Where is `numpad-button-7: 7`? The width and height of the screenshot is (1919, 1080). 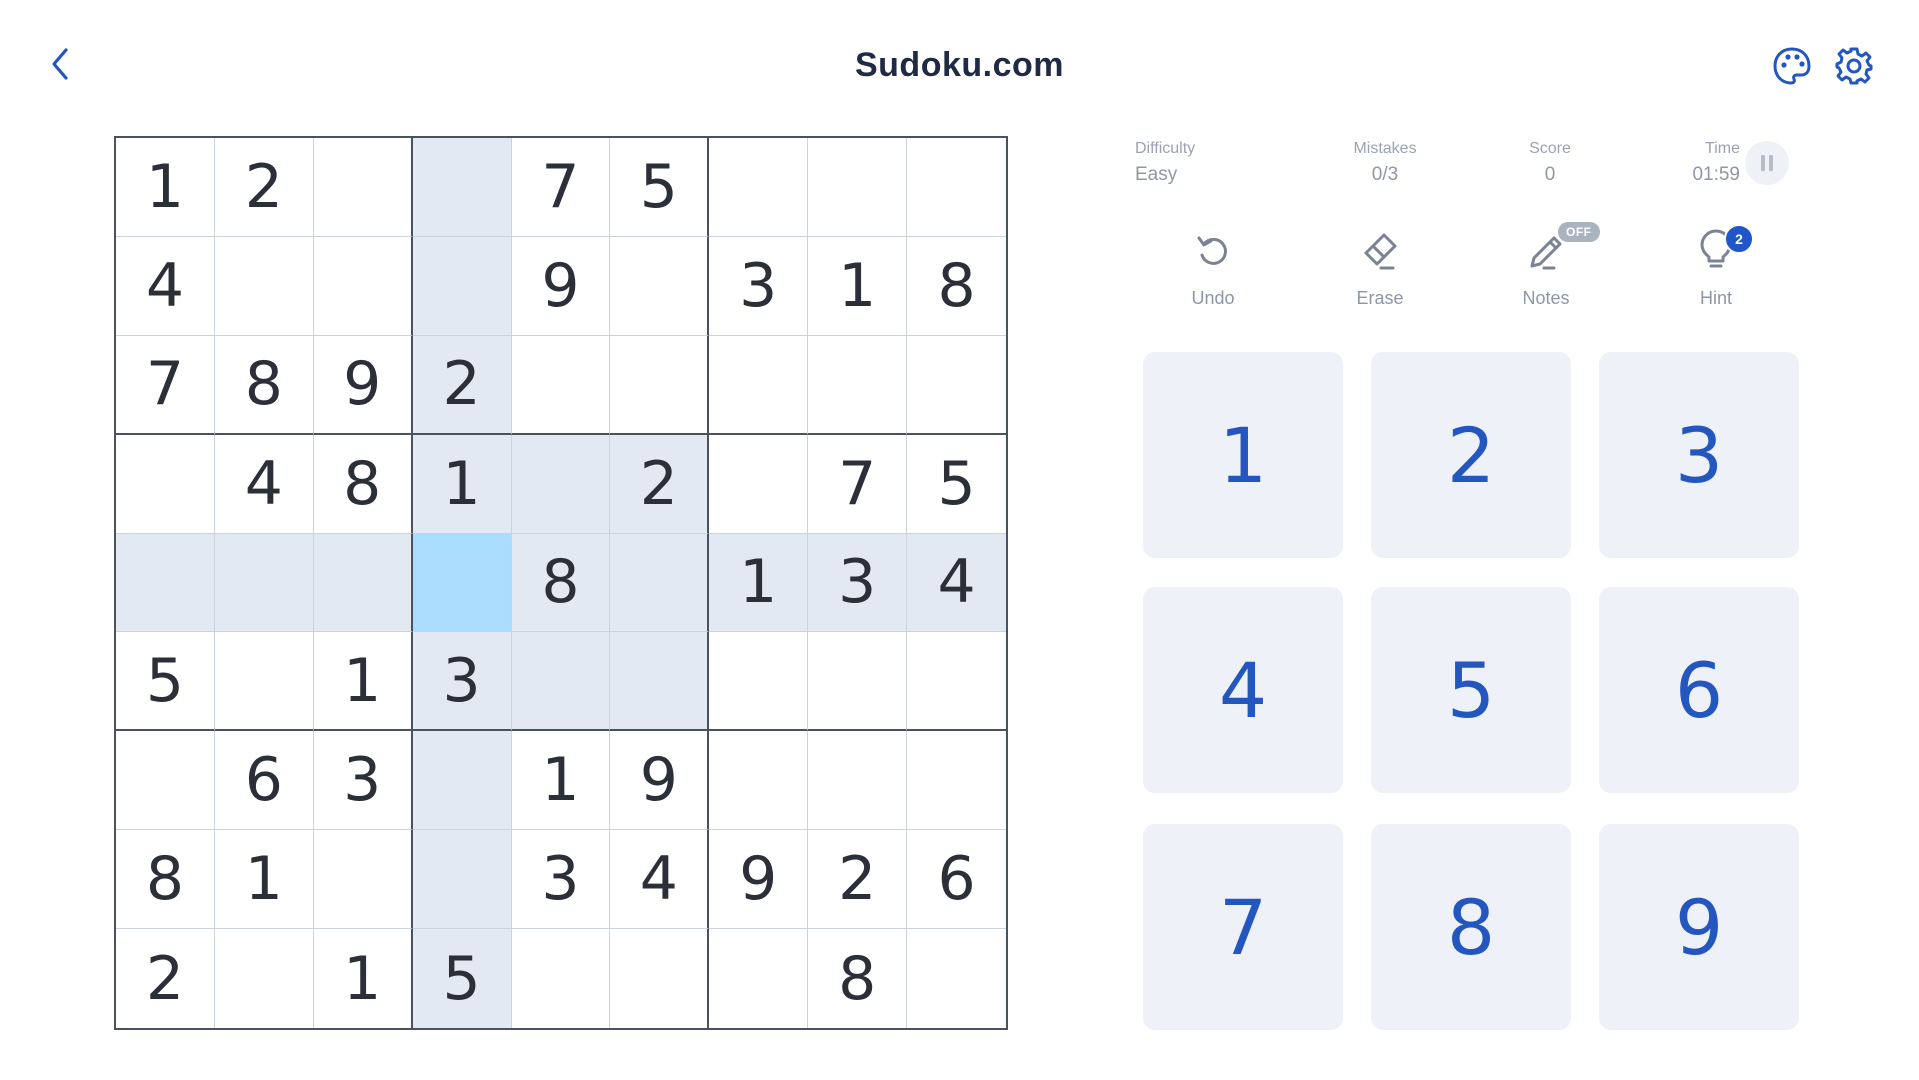
numpad-button-7: 7 is located at coordinates (1243, 927).